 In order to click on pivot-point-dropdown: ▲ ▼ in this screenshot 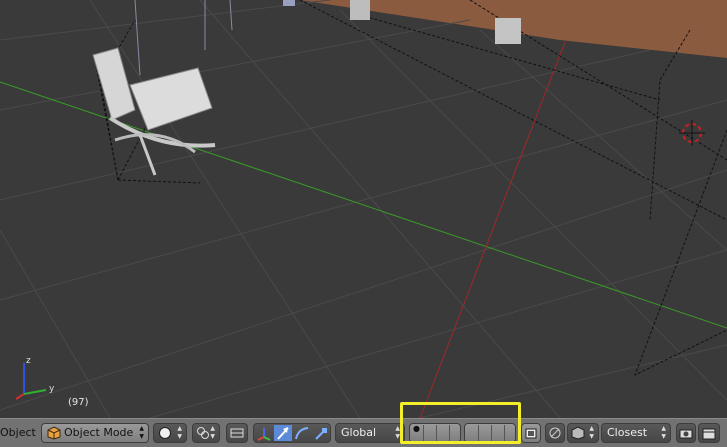, I will do `click(206, 433)`.